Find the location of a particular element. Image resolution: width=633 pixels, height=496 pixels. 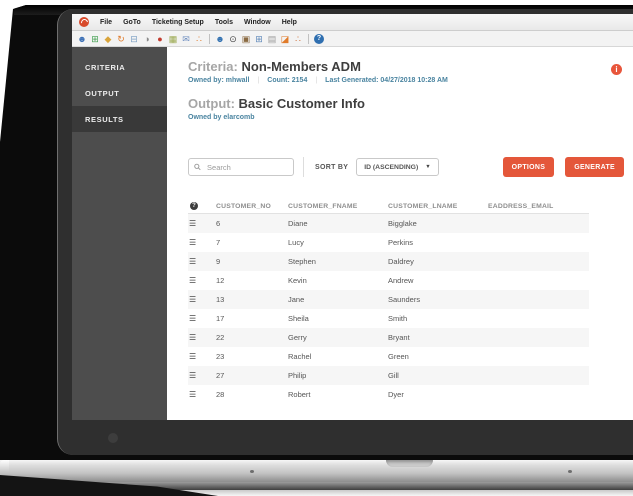

sidebar: CRITERIA OUTPUT RESULTS is located at coordinates (119, 233).